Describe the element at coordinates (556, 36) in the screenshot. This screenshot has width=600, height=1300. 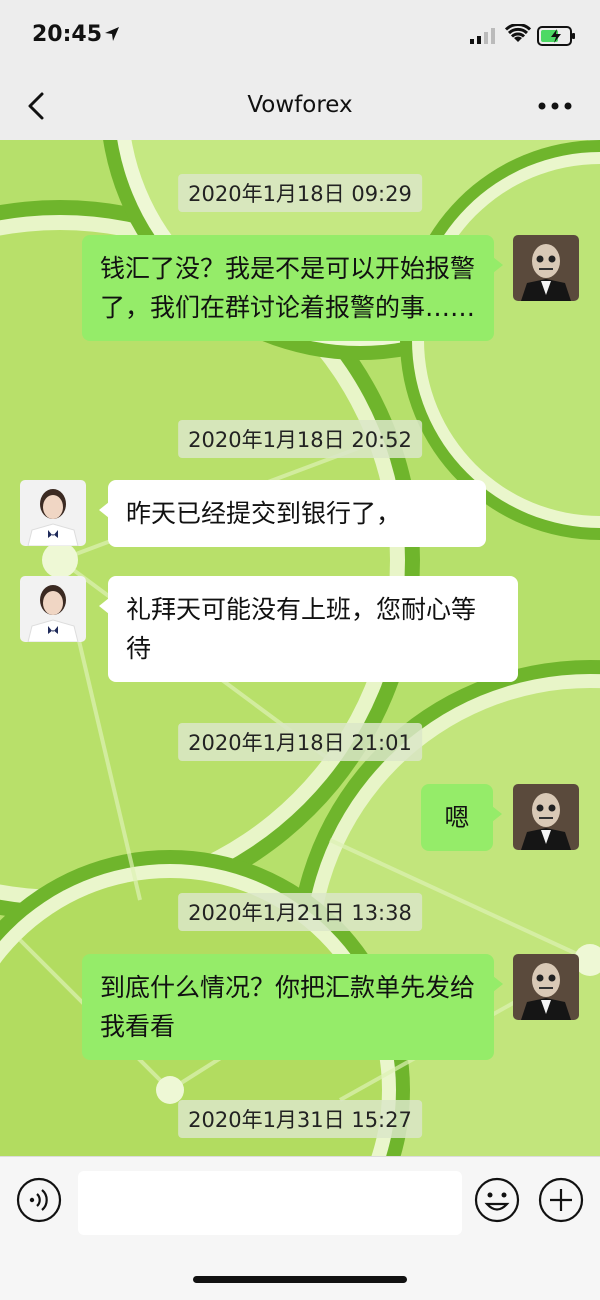
I see `battery-charging-icon` at that location.